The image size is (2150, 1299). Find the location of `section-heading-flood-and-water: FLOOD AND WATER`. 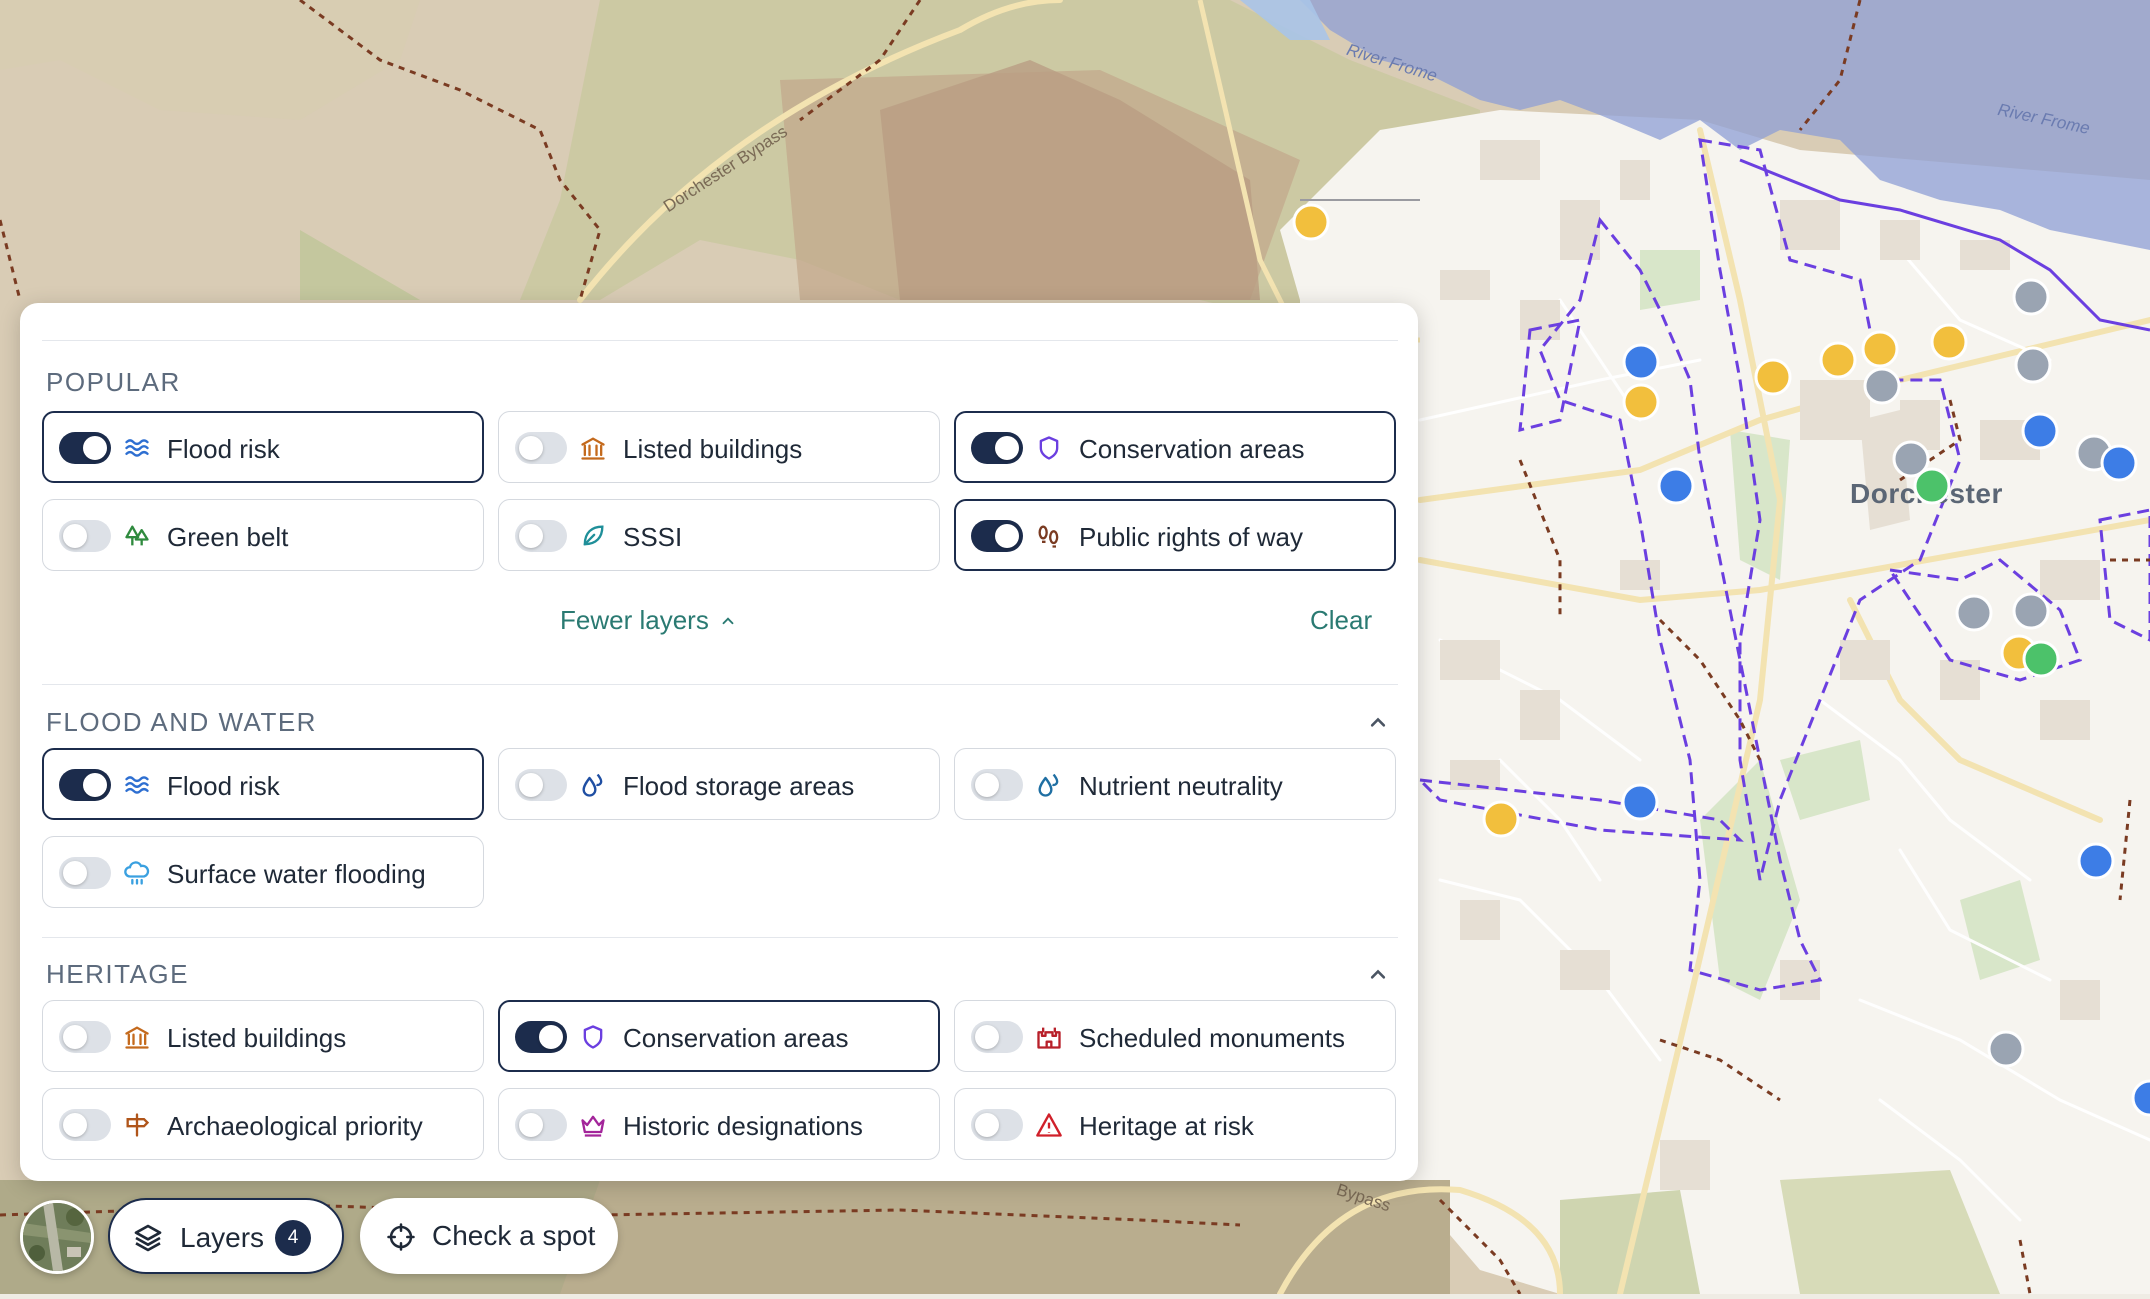

section-heading-flood-and-water: FLOOD AND WATER is located at coordinates (181, 722).